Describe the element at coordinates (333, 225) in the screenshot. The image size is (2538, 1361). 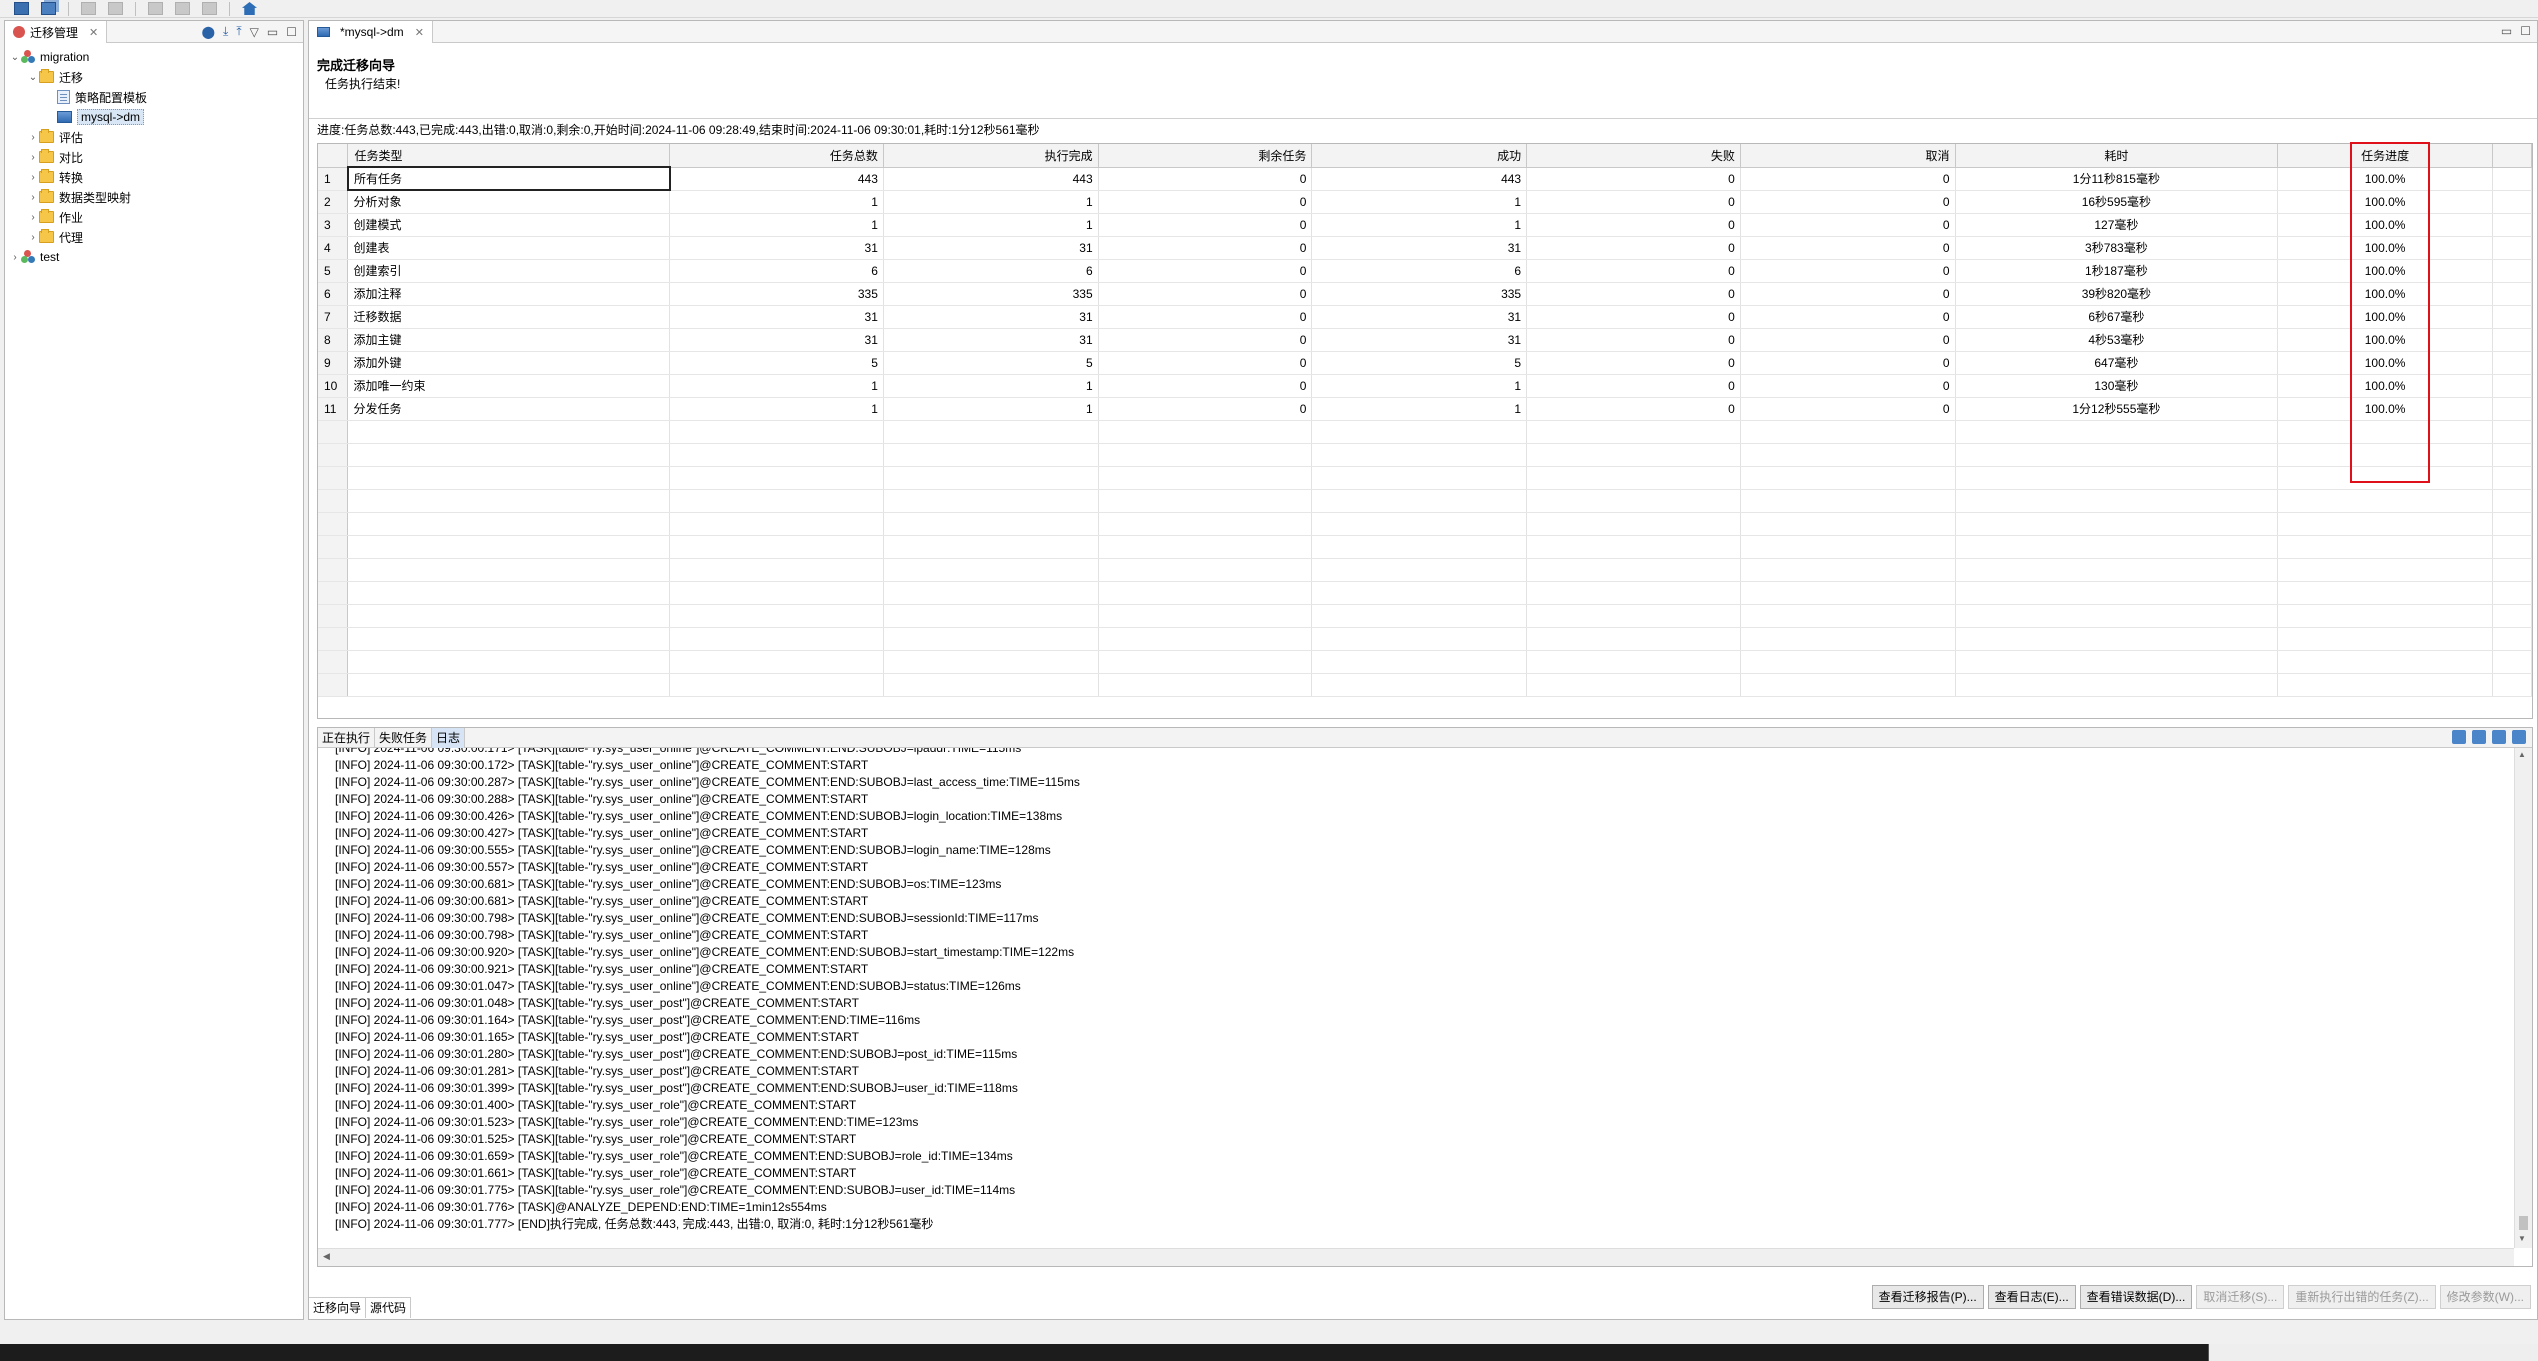
I see `row-number: 3` at that location.